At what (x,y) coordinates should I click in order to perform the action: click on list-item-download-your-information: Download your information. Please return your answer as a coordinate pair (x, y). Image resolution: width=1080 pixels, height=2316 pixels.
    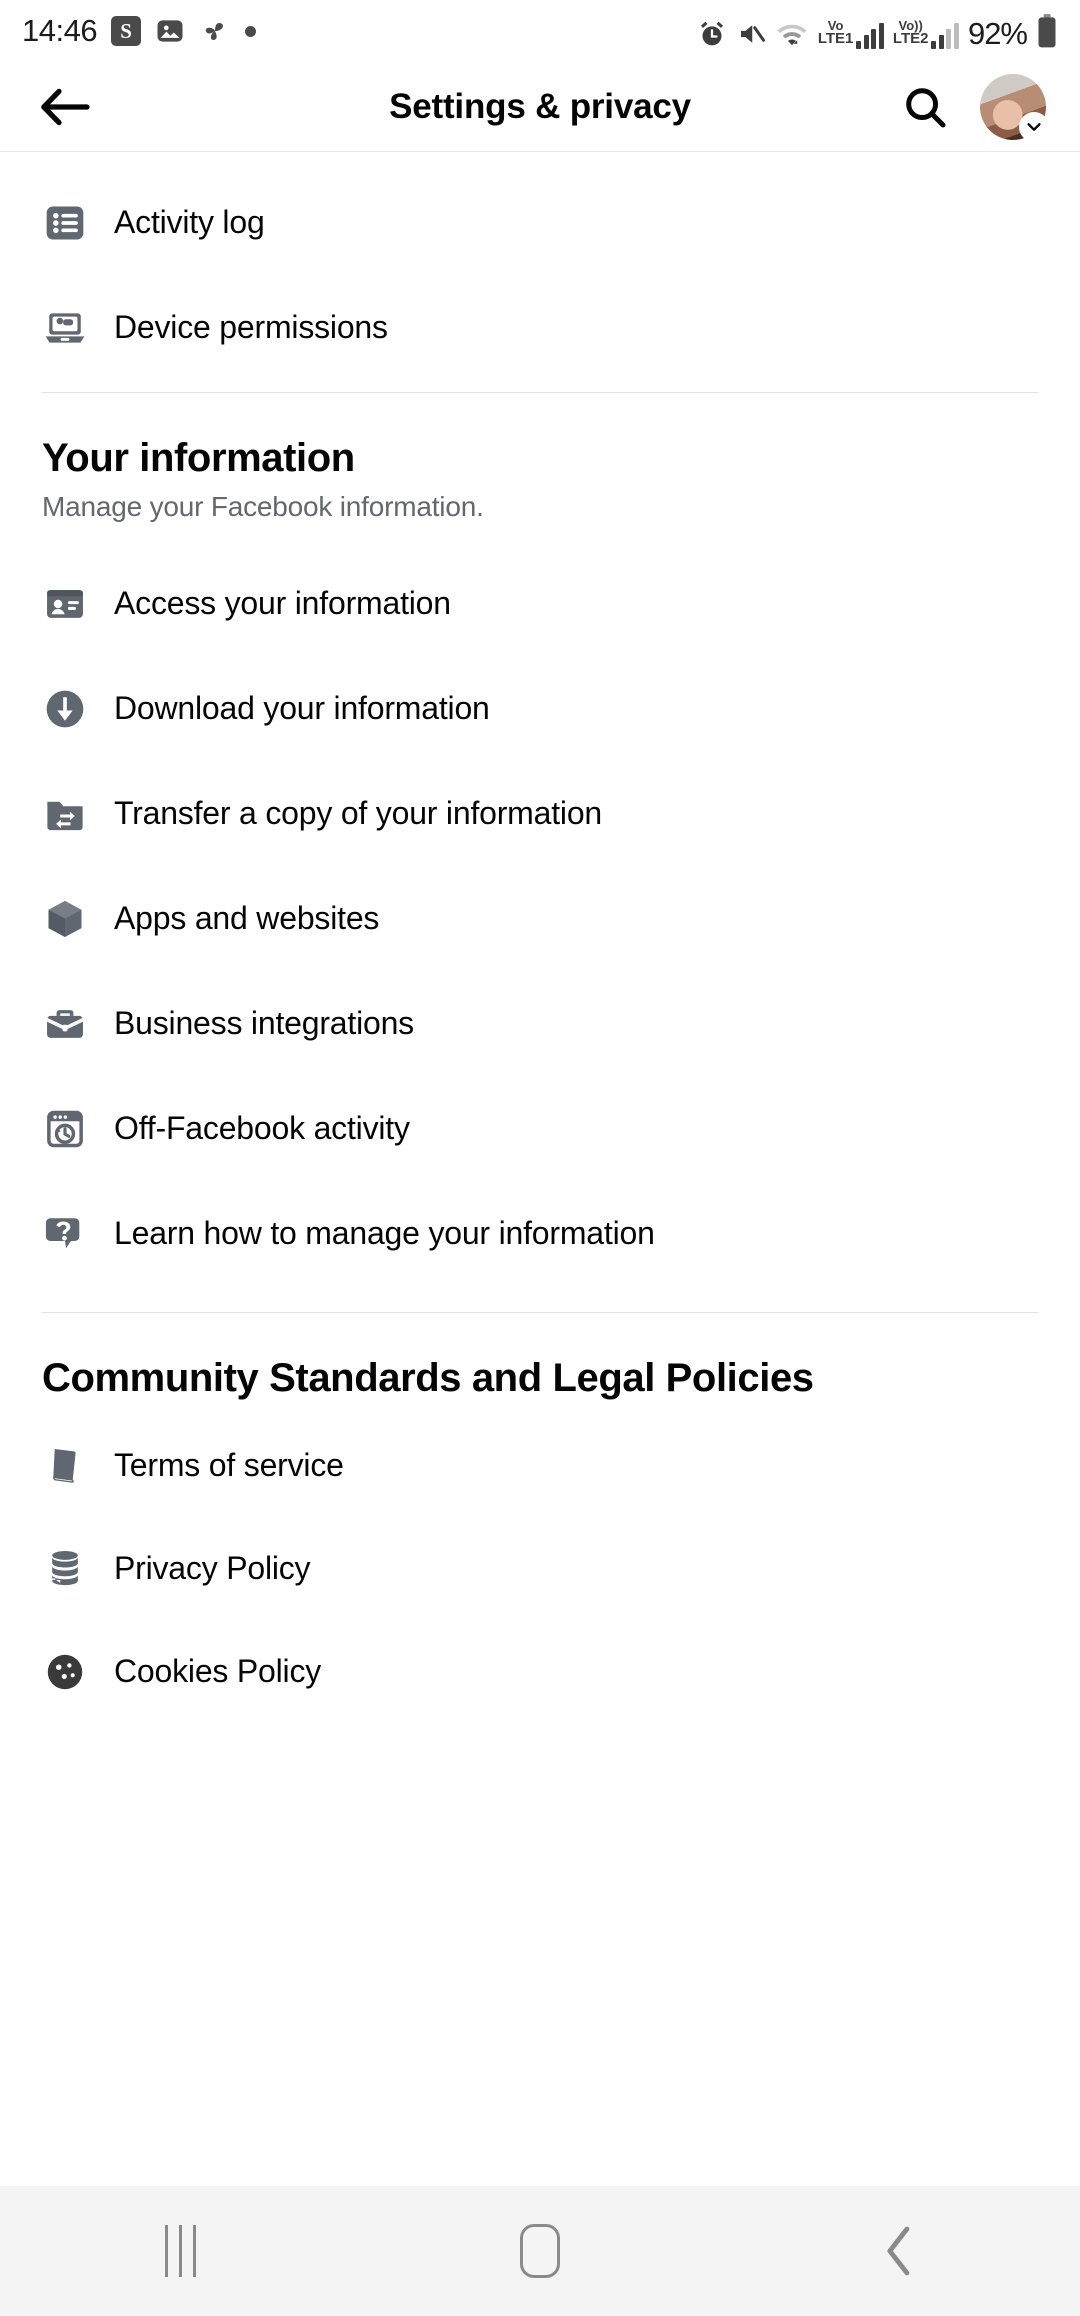
    Looking at the image, I should click on (540, 708).